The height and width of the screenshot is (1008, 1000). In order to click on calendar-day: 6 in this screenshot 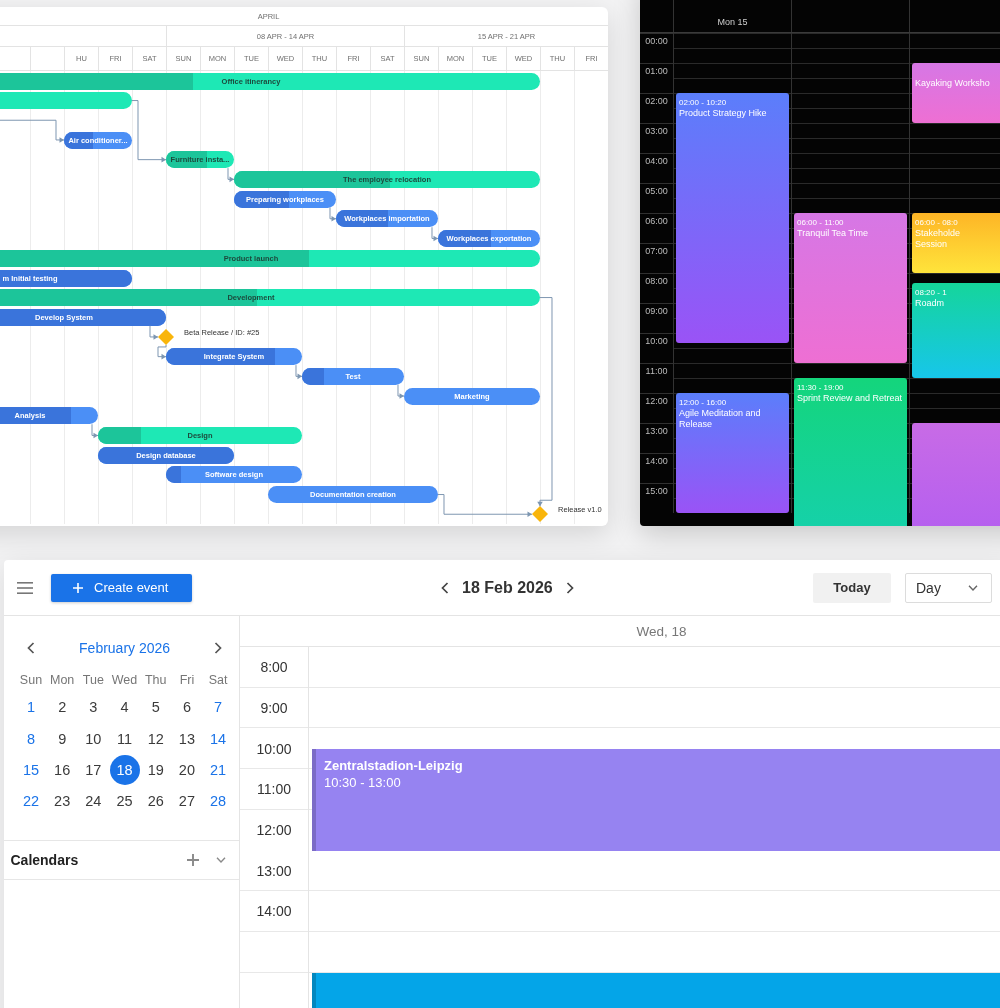, I will do `click(186, 707)`.